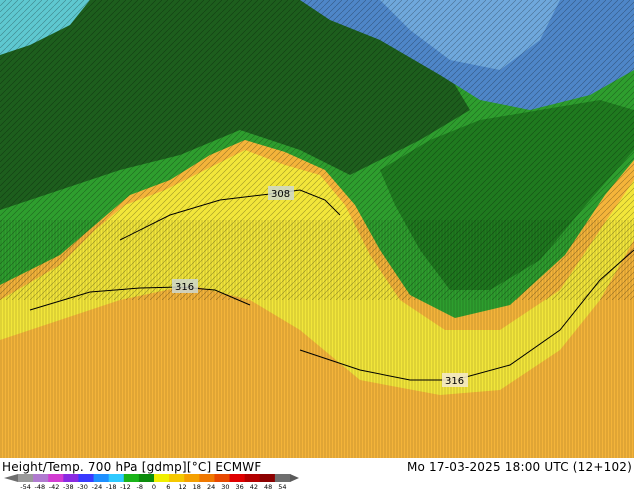 This screenshot has width=634, height=490. I want to click on legend-tick-label: 6, so click(168, 486).